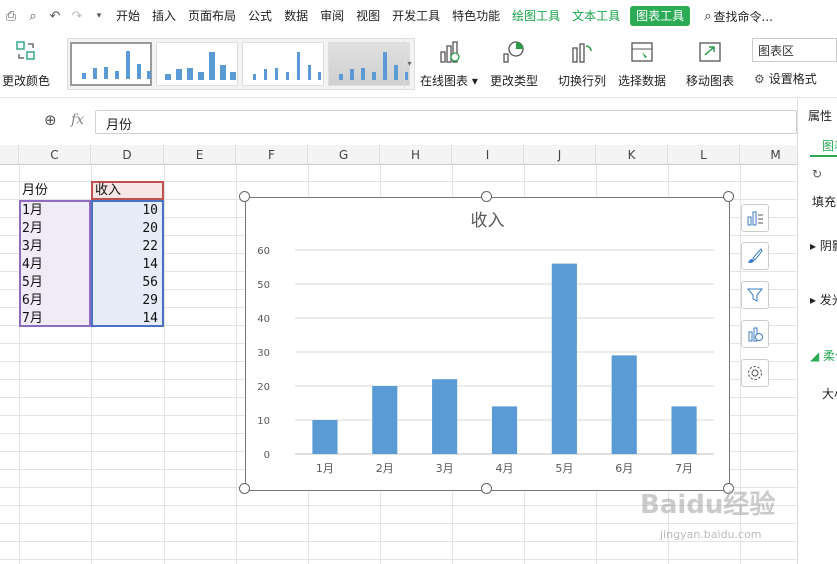  What do you see at coordinates (823, 299) in the screenshot?
I see `panel-glow-label: ▸ 发光` at bounding box center [823, 299].